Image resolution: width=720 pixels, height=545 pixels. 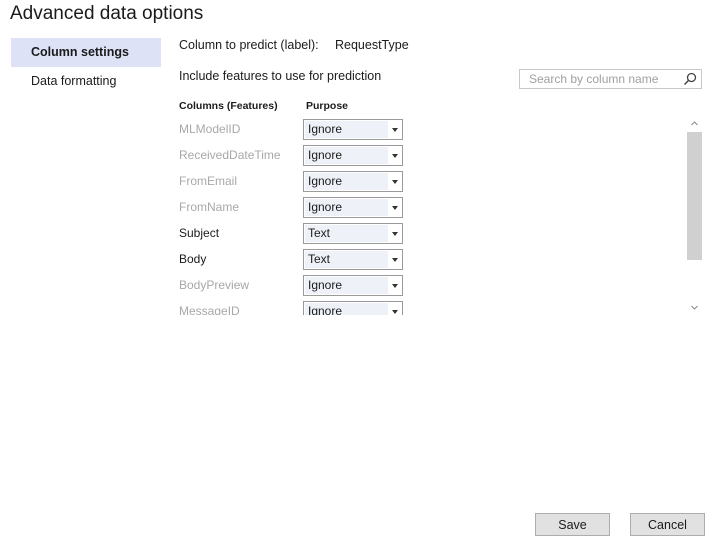 I want to click on chevron-up-icon, so click(x=694, y=123).